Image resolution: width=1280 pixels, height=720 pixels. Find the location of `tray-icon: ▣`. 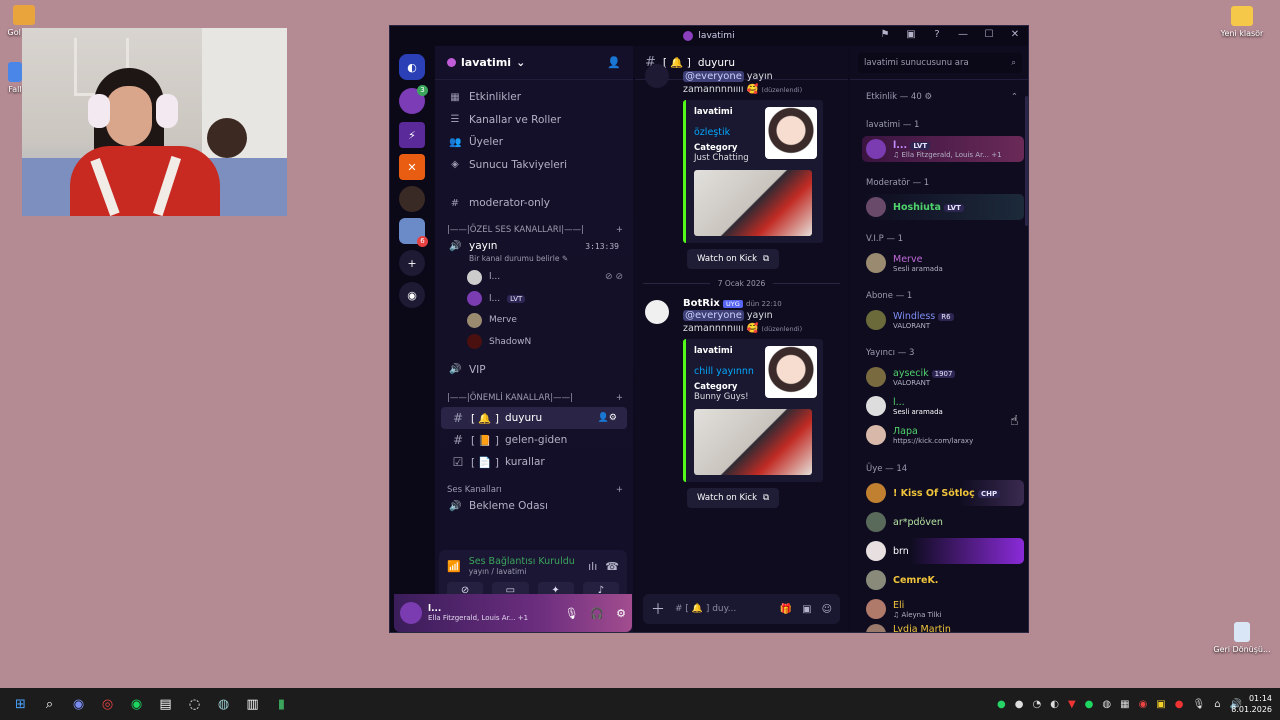

tray-icon: ▣ is located at coordinates (1160, 704).